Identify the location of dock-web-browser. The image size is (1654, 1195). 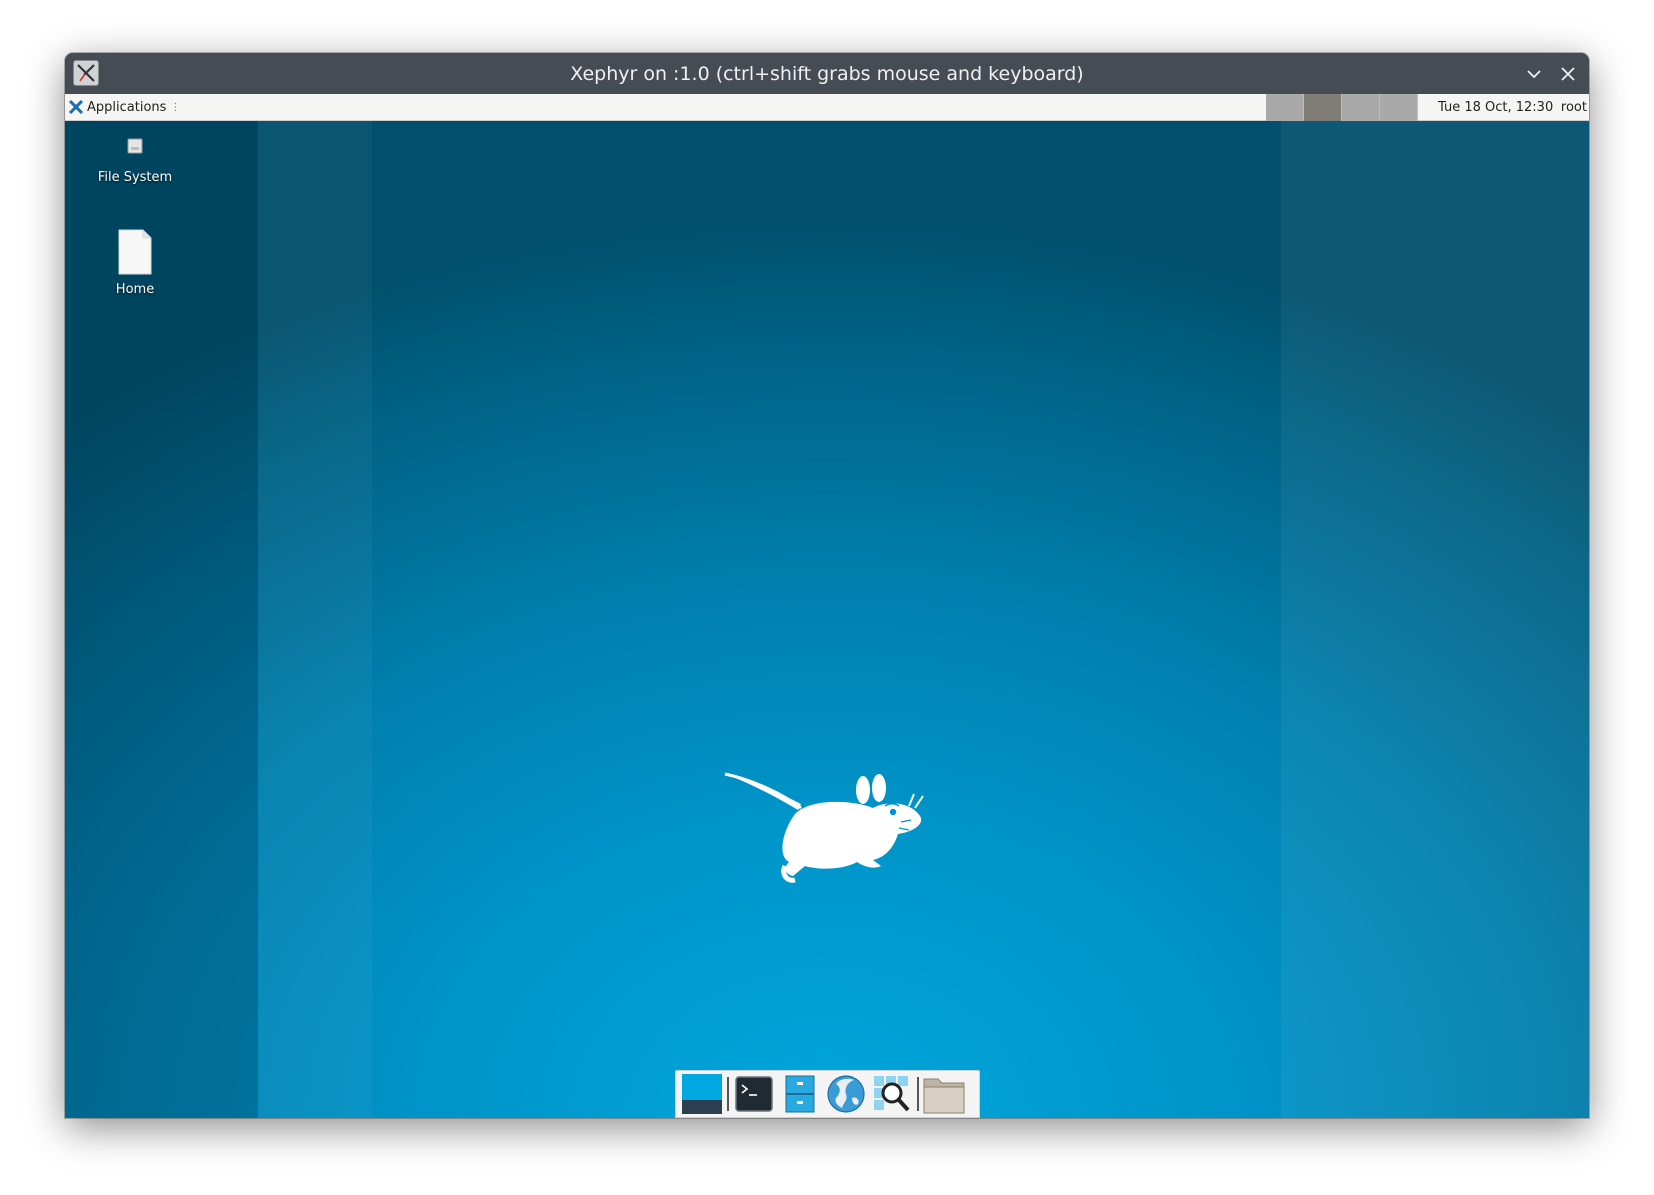
(846, 1094).